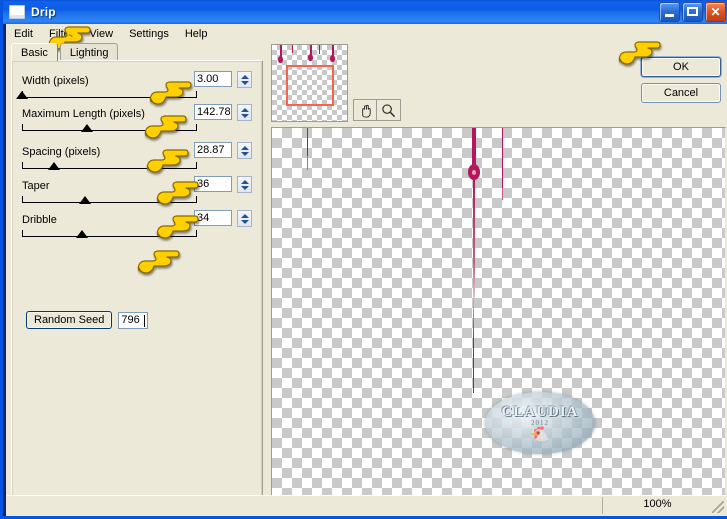 This screenshot has height=519, width=727. Describe the element at coordinates (69, 320) in the screenshot. I see `random-seed-button: Random Seed` at that location.